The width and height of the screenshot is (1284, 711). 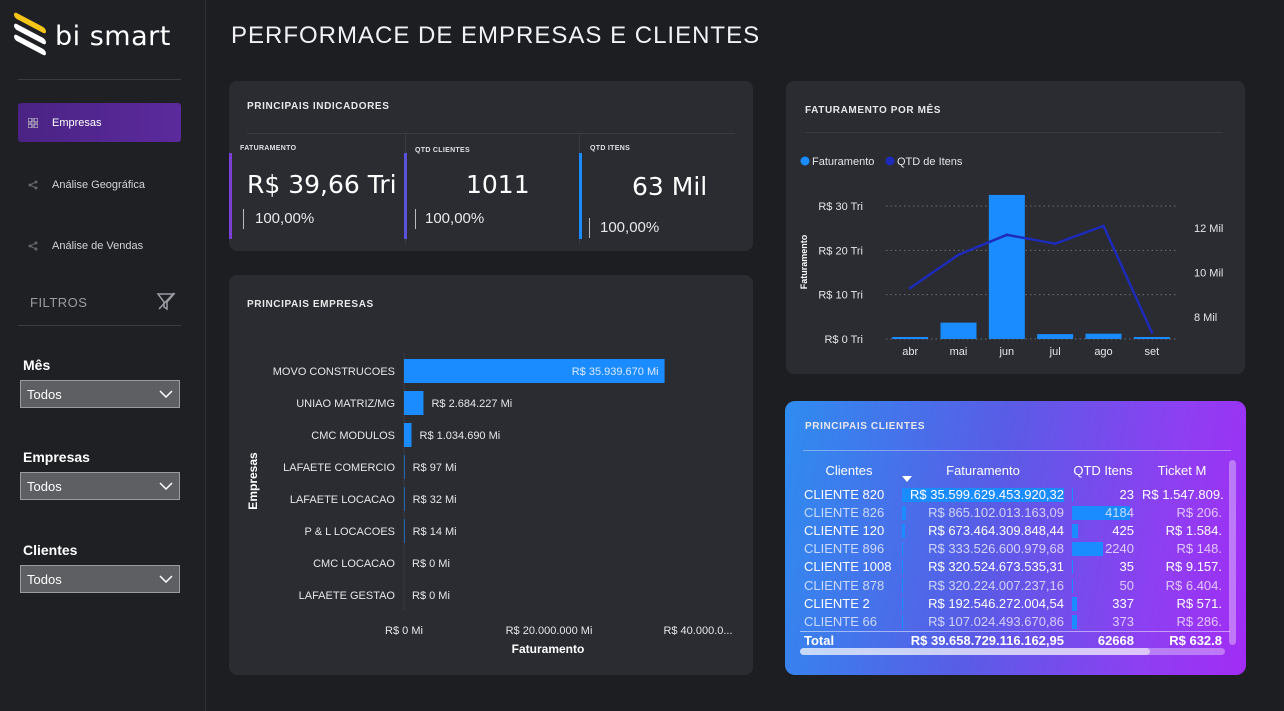 I want to click on ticket-cell: R$ 6.404., so click(x=1193, y=585).